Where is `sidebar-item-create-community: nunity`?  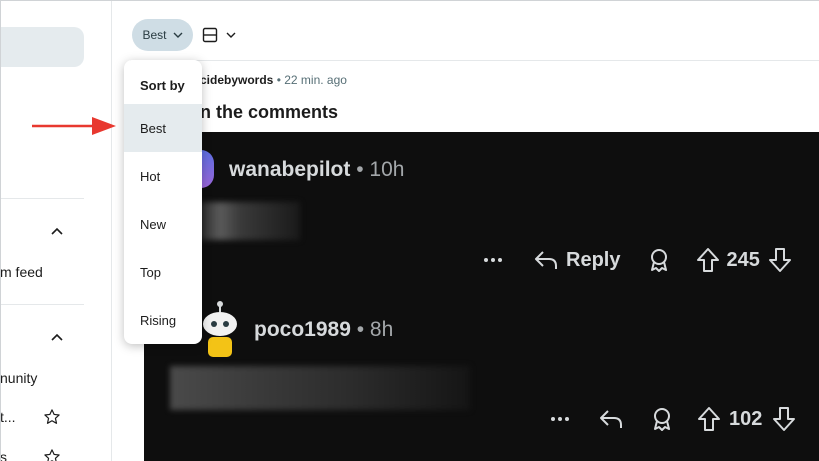 sidebar-item-create-community: nunity is located at coordinates (18, 378).